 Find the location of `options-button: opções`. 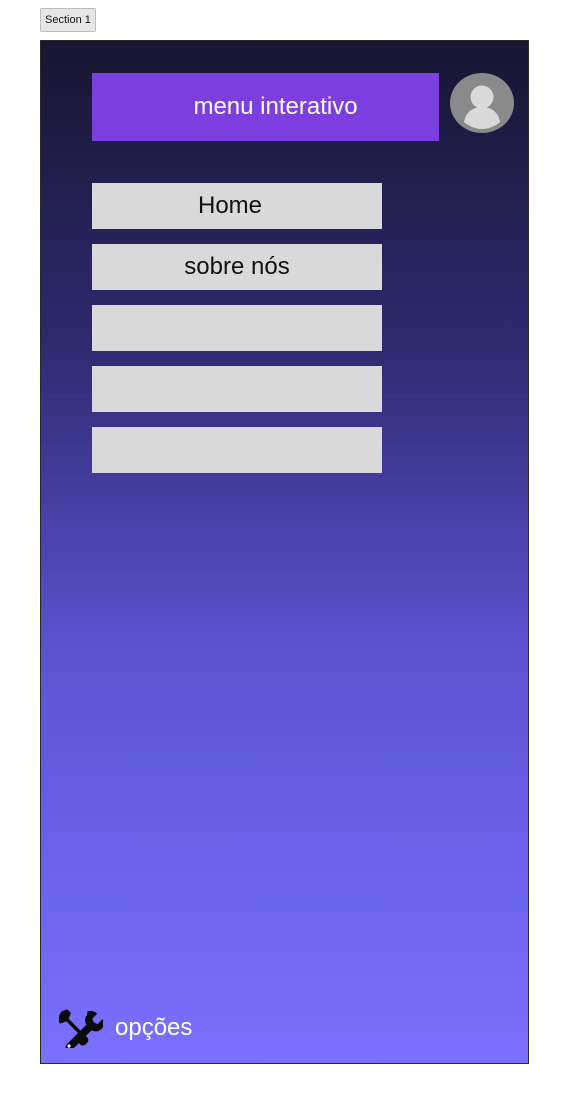

options-button: opções is located at coordinates (125, 1028).